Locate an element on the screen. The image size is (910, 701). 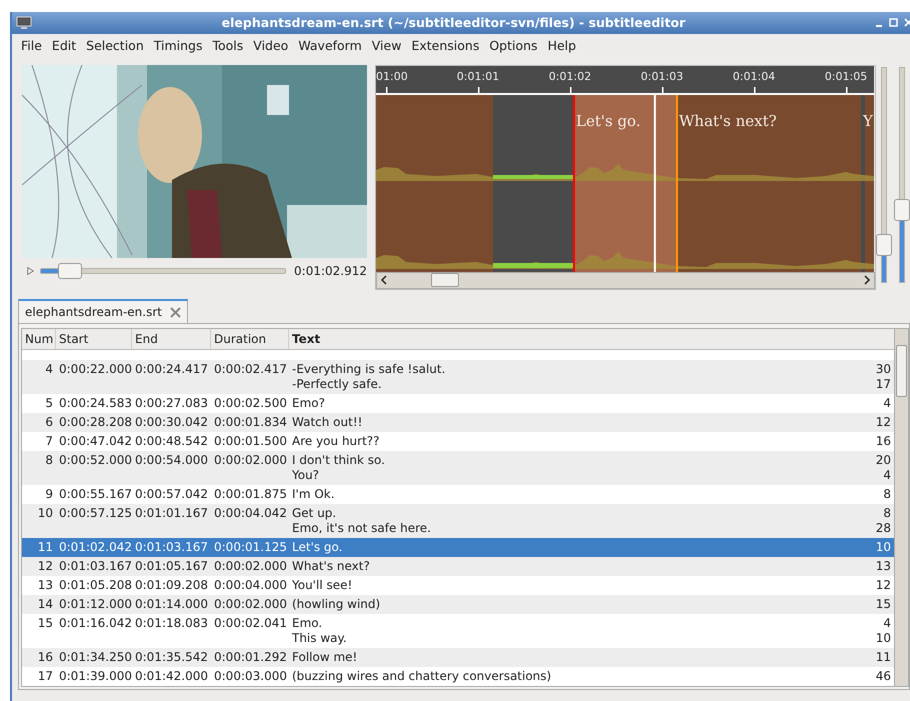
table-cell-text: 0:00:01.292 is located at coordinates (250, 658).